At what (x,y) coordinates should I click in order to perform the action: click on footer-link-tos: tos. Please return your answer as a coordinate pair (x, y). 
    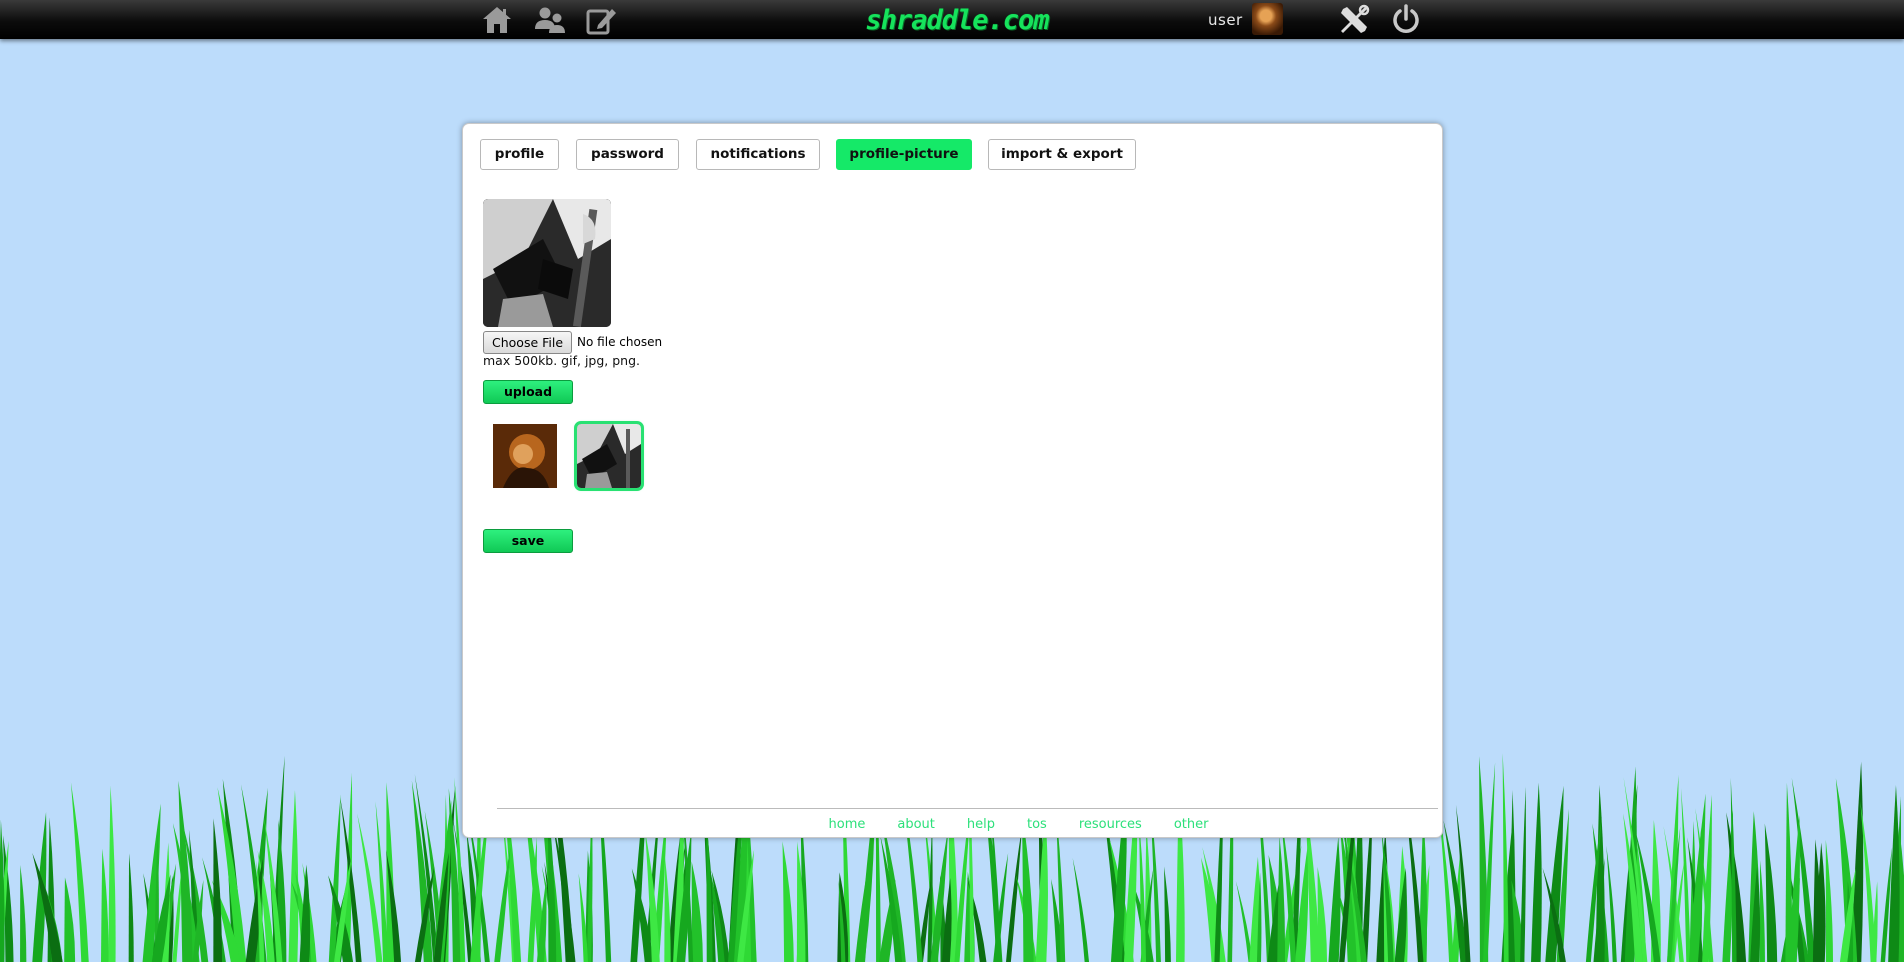
    Looking at the image, I should click on (1037, 824).